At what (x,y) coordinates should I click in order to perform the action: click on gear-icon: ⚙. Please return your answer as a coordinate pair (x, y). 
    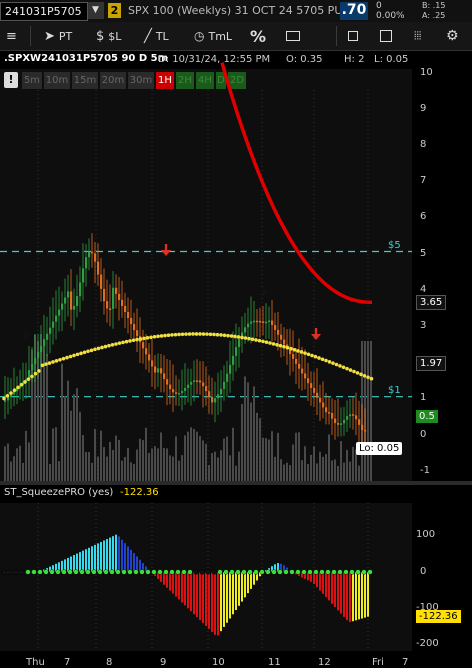
    Looking at the image, I should click on (452, 36).